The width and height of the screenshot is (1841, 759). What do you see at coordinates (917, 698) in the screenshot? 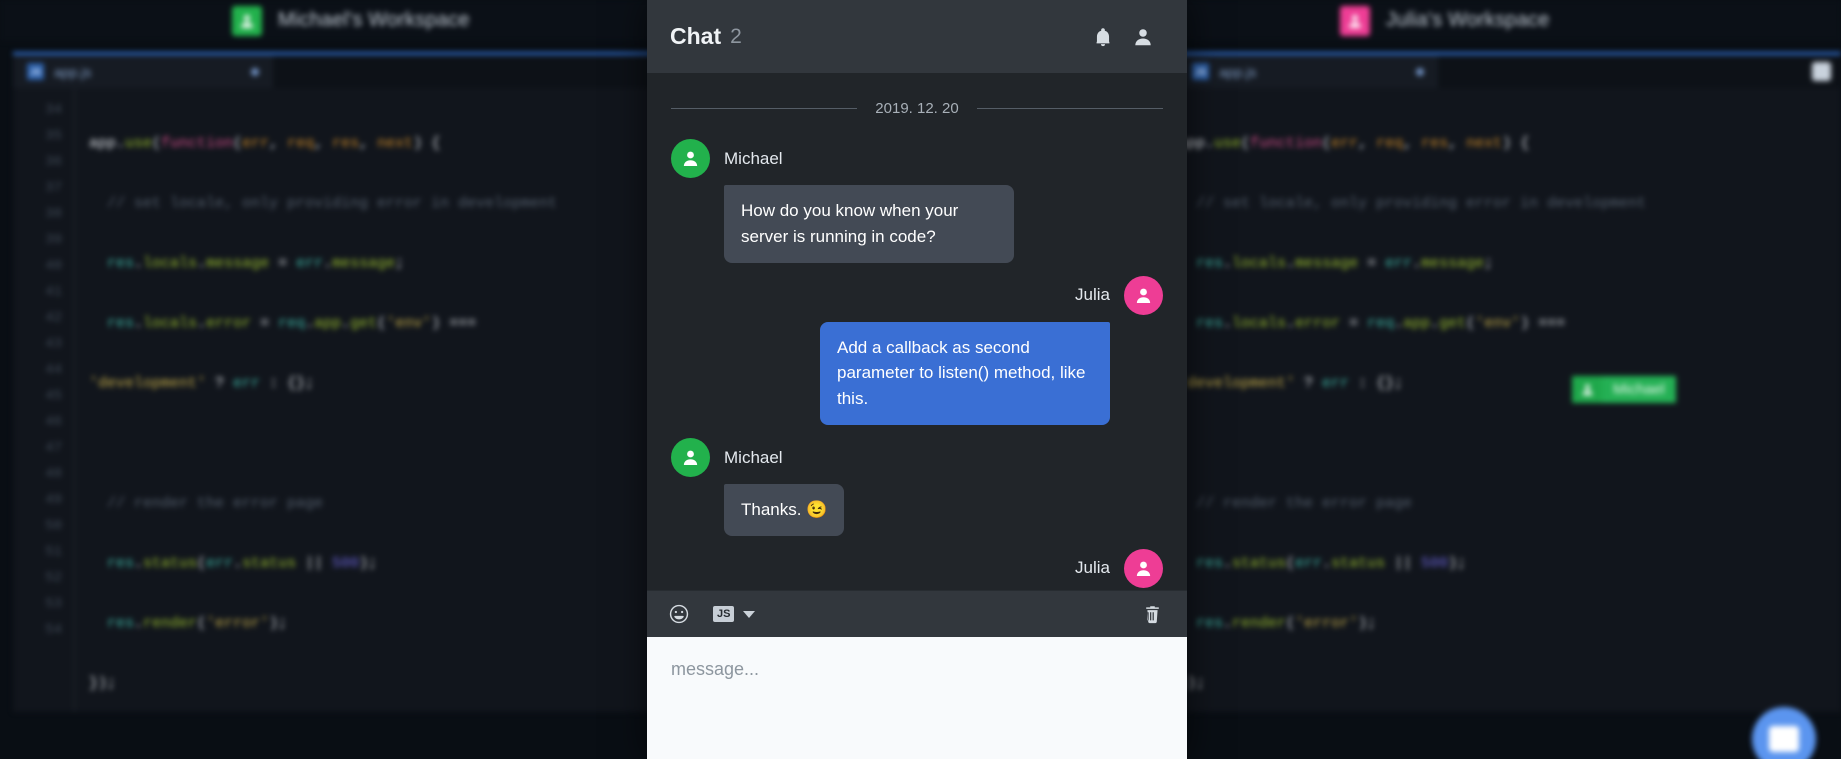
I see `chat-input-area` at bounding box center [917, 698].